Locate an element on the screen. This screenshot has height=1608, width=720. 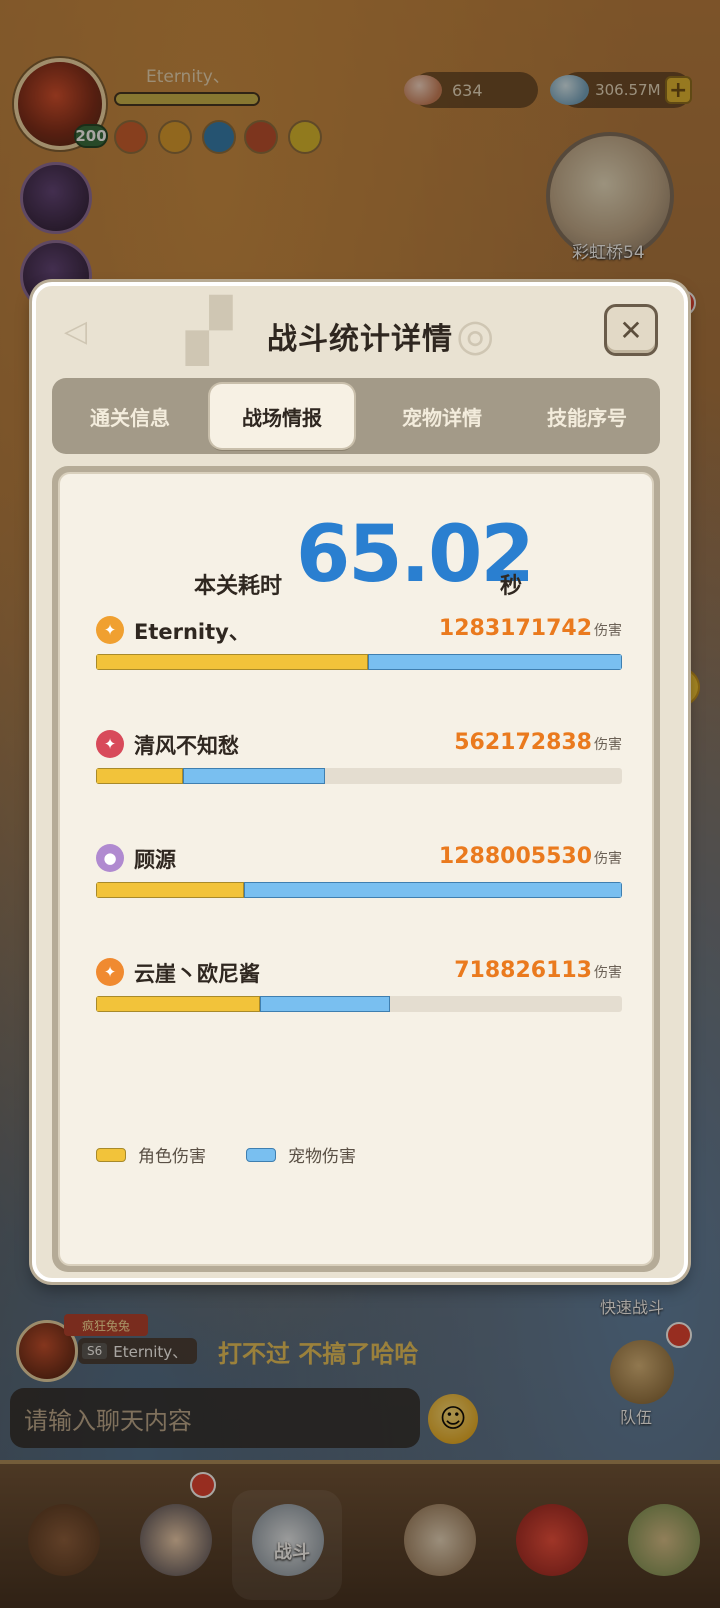
player-damage-row: ✦ Eternity、 1283171742 伤害 is located at coordinates (359, 649).